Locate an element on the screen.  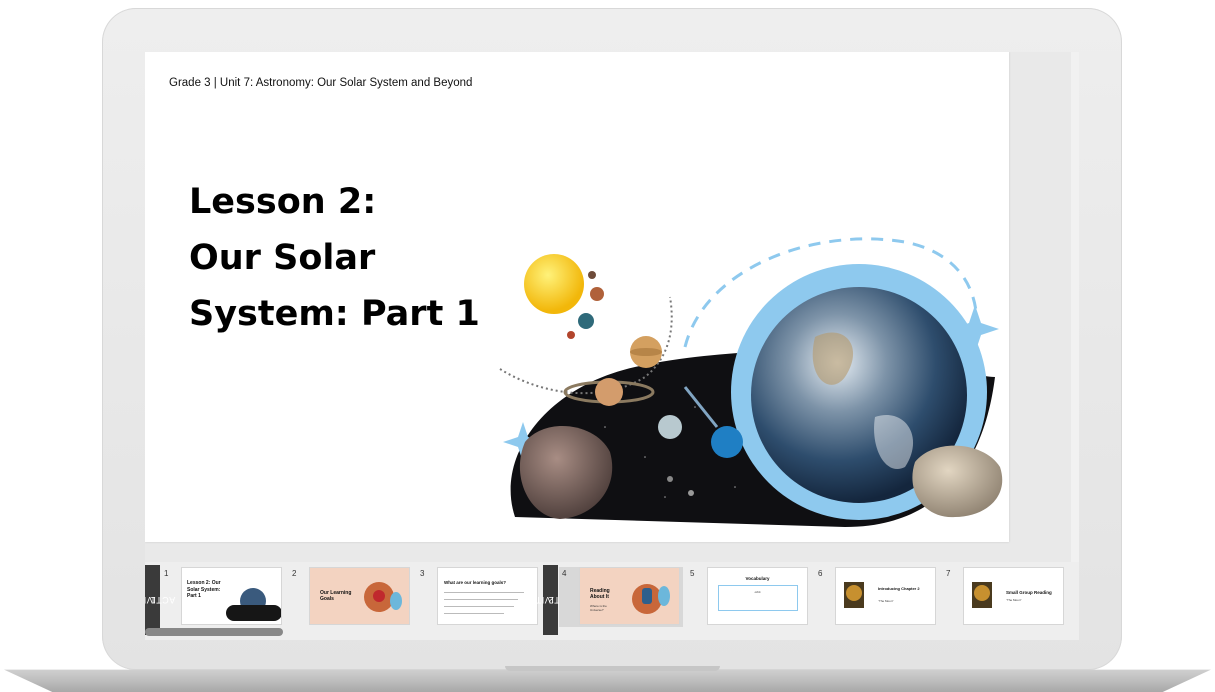
thumbnail-preview: Lesson 2: Our Solar System: Part 1 is located at coordinates (231, 596).